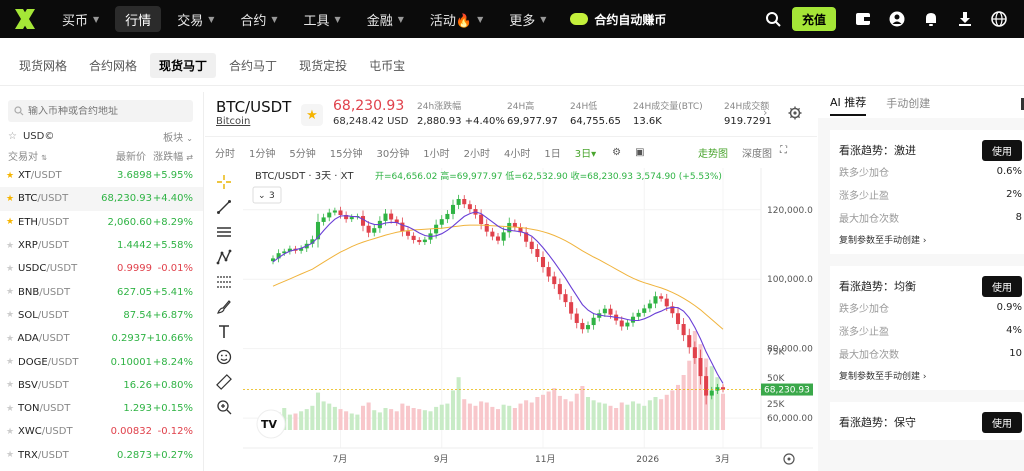  Describe the element at coordinates (101, 222) in the screenshot. I see `pair-row: ★ ETH/USDT 2,060.60 +8.29%` at that location.